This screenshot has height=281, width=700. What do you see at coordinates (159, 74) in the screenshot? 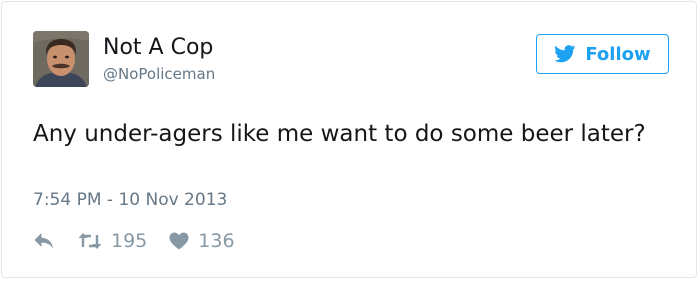
I see `username: @NoPoliceman` at bounding box center [159, 74].